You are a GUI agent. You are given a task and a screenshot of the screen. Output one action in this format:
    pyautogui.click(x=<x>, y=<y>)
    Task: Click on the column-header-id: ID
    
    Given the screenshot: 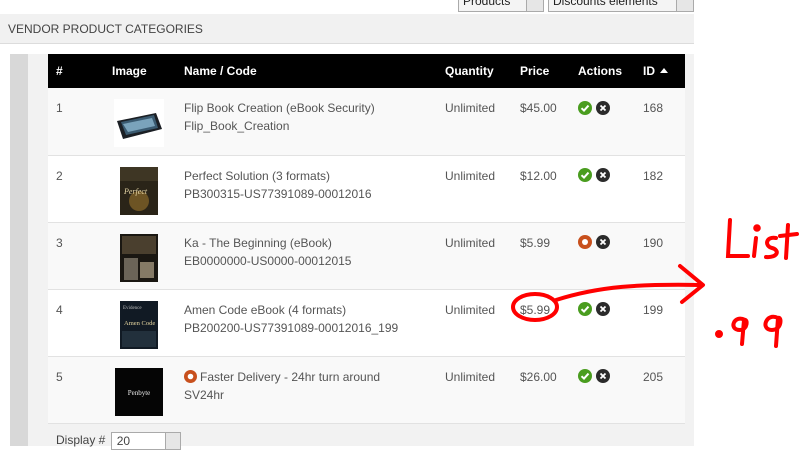 What is the action you would take?
    pyautogui.click(x=660, y=71)
    